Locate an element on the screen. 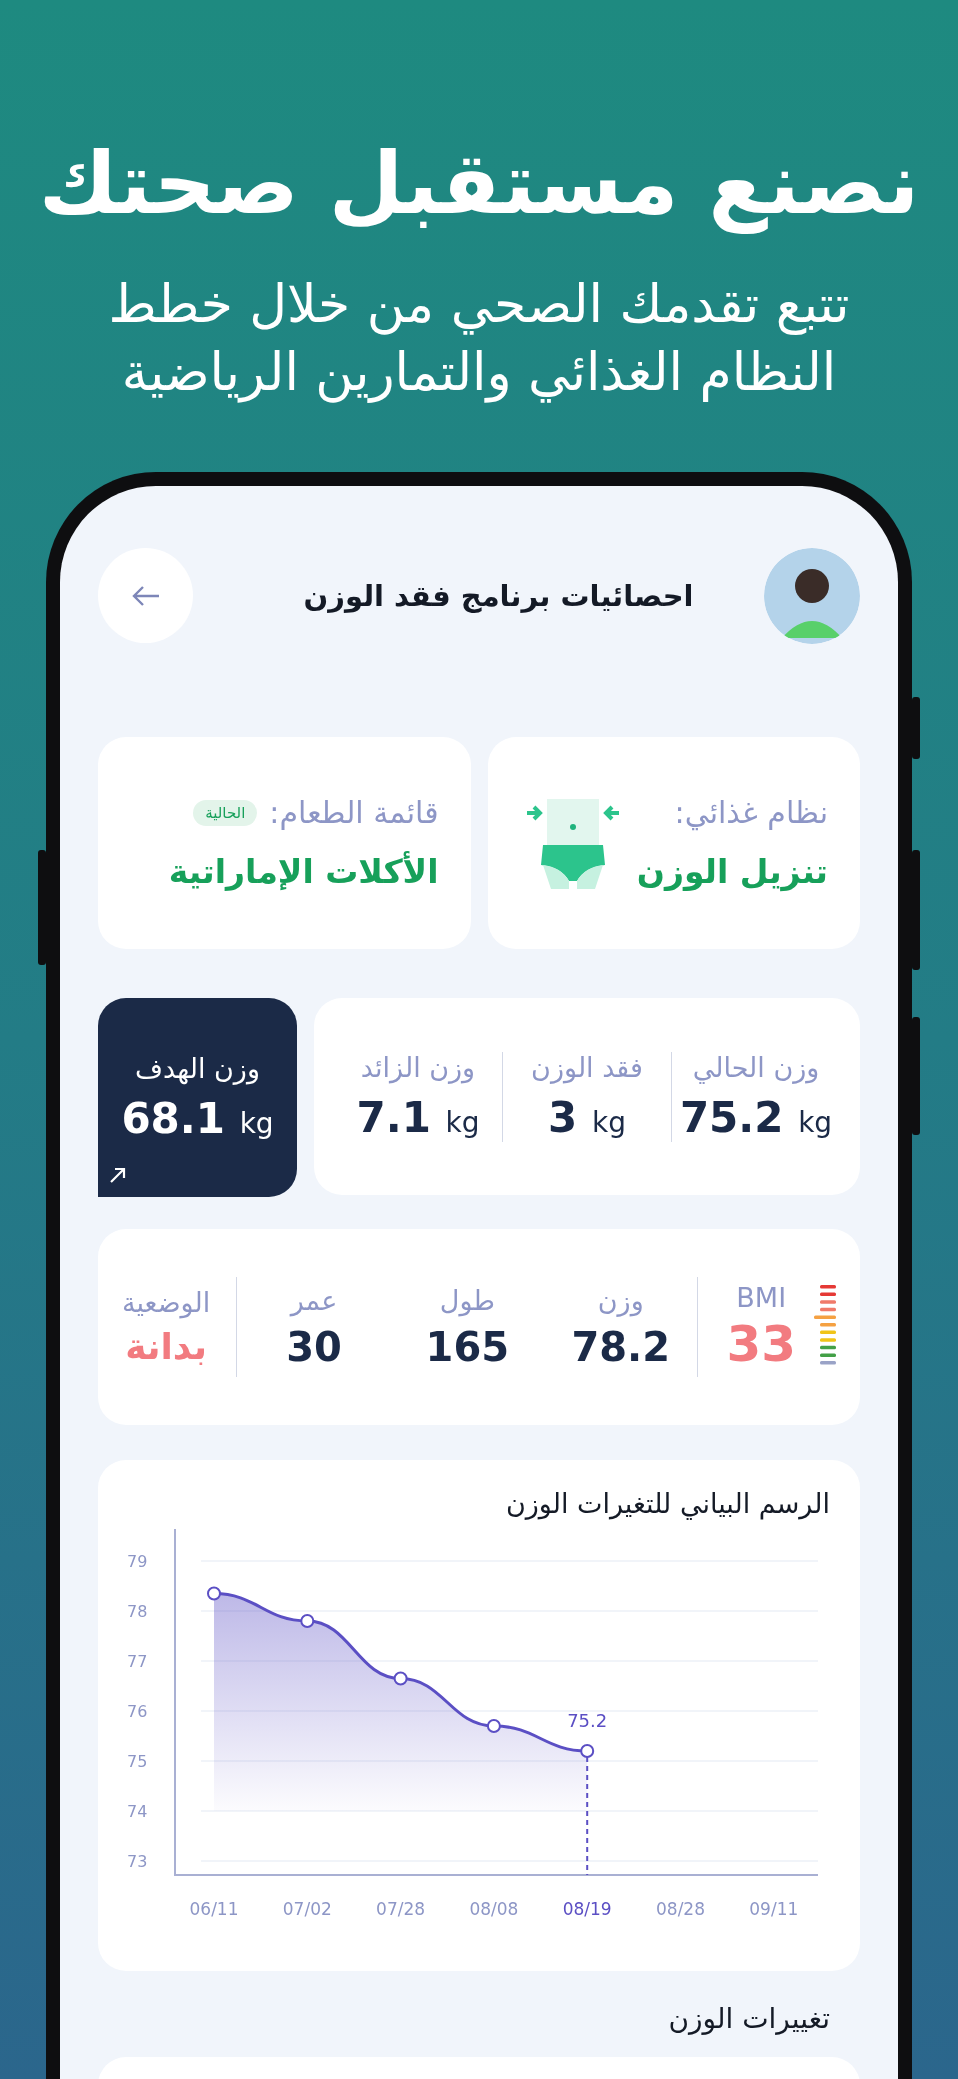  axis-label: 75 is located at coordinates (137, 1761).